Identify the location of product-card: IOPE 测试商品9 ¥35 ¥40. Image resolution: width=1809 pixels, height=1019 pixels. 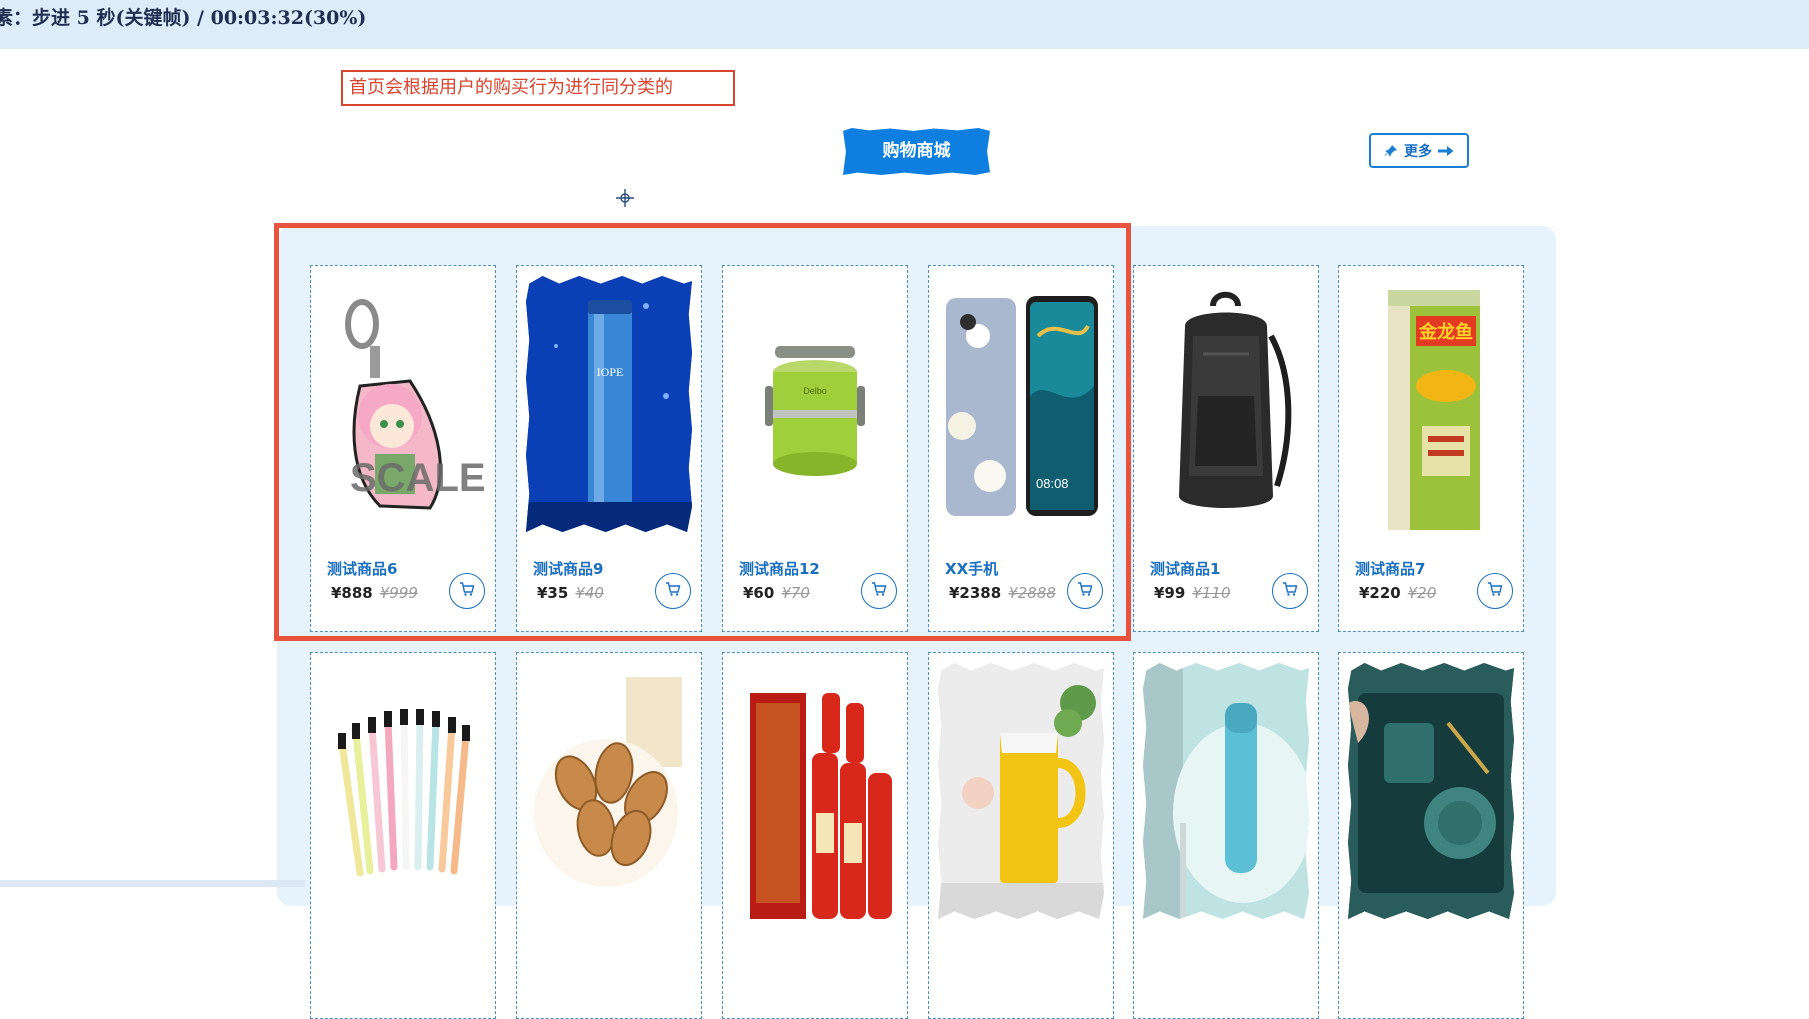
(609, 448).